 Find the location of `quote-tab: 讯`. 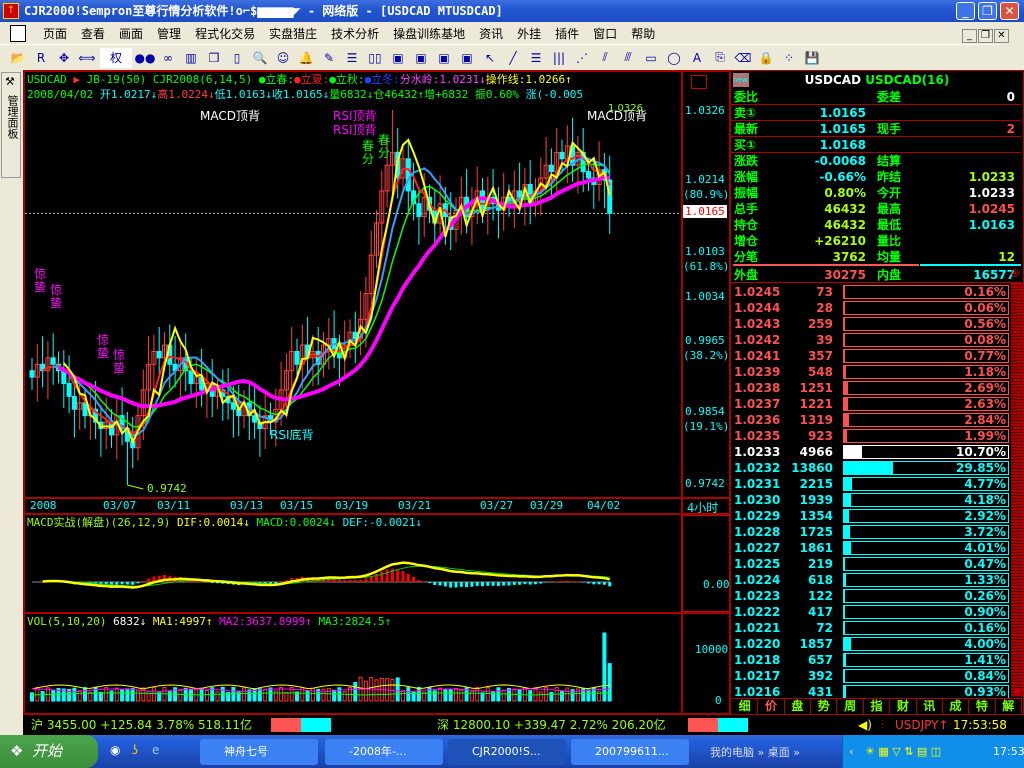

quote-tab: 讯 is located at coordinates (929, 706).